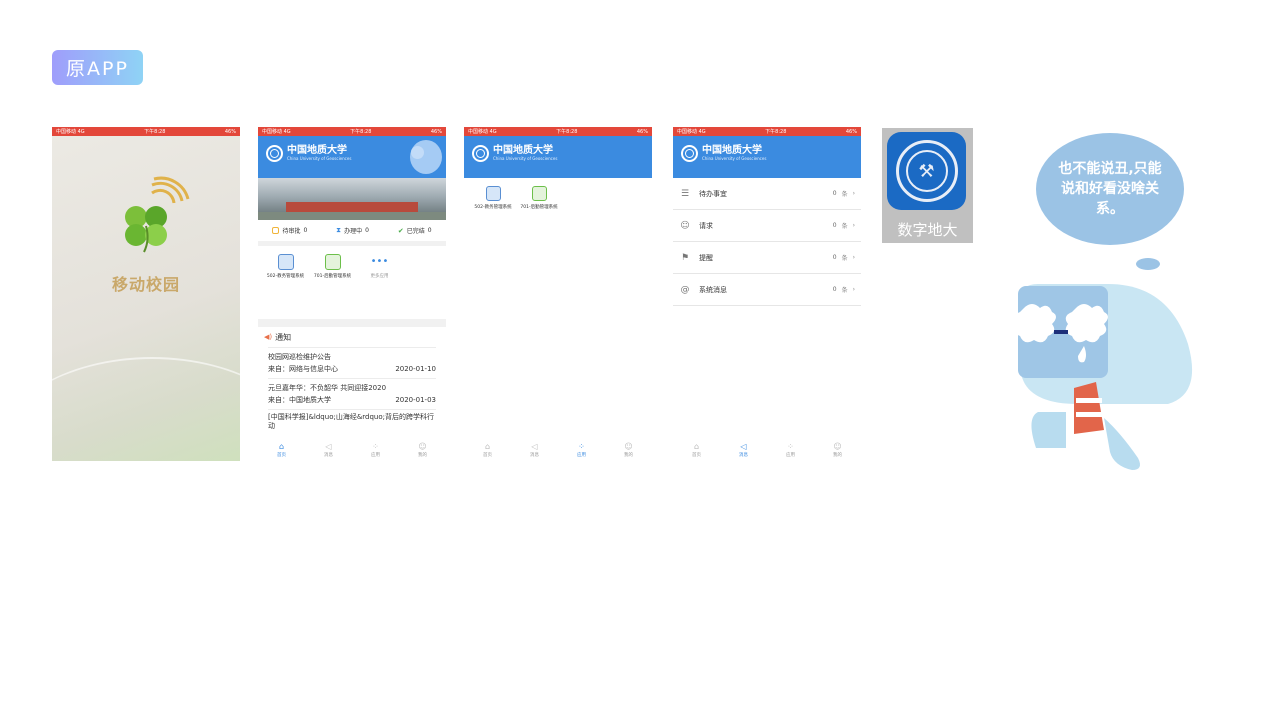 This screenshot has height=720, width=1280. I want to click on stat-done: ✔ 已完结 0, so click(414, 231).